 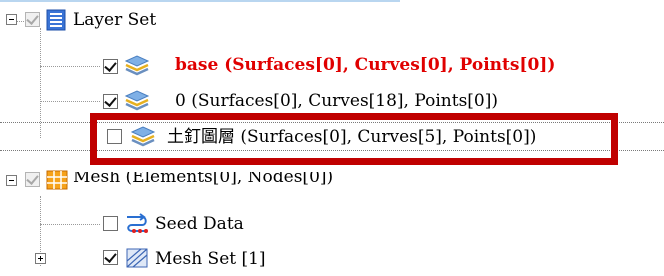 What do you see at coordinates (199, 224) in the screenshot?
I see `tree-item-label: Seed Data` at bounding box center [199, 224].